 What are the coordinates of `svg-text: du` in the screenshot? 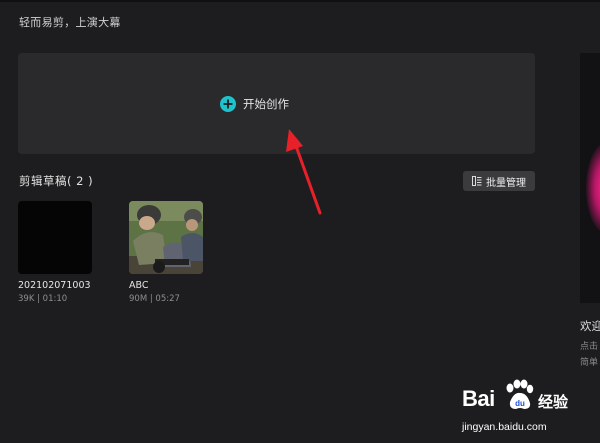 It's located at (520, 403).